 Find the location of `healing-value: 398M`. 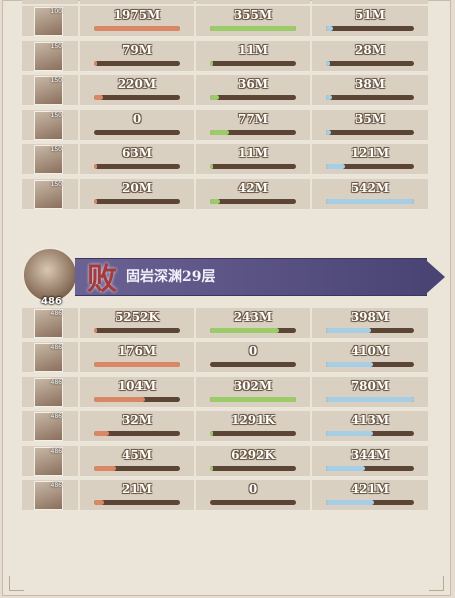

healing-value: 398M is located at coordinates (370, 317).